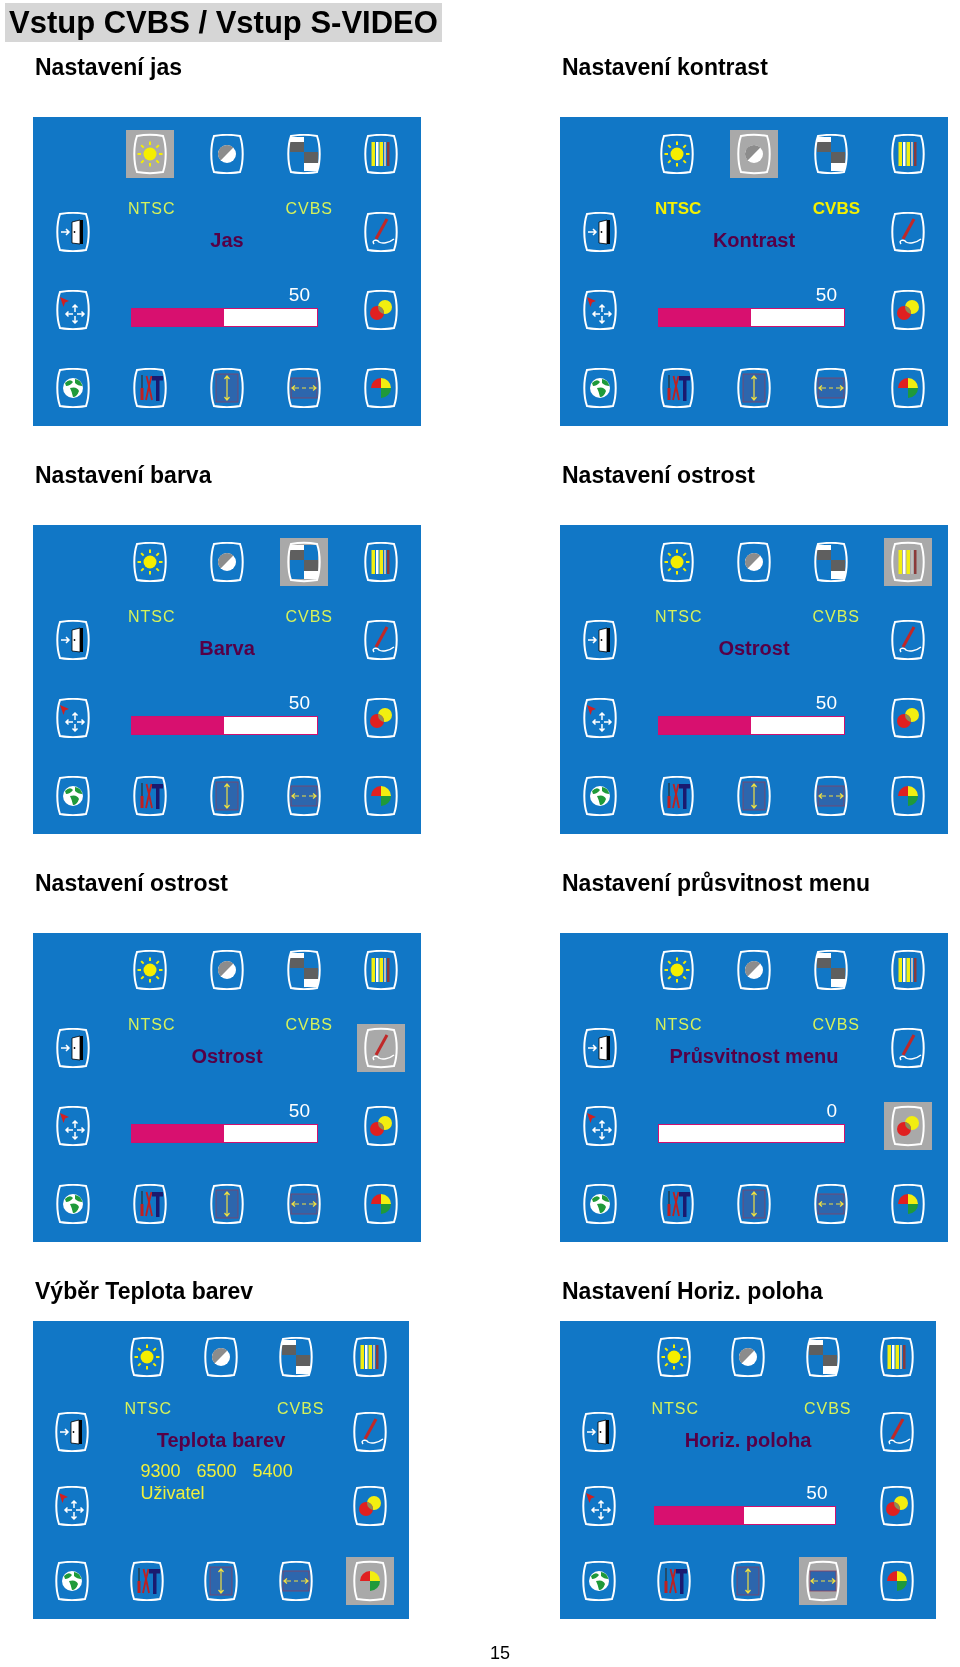 The width and height of the screenshot is (960, 1667). I want to click on option-text: 9300, so click(160, 1470).